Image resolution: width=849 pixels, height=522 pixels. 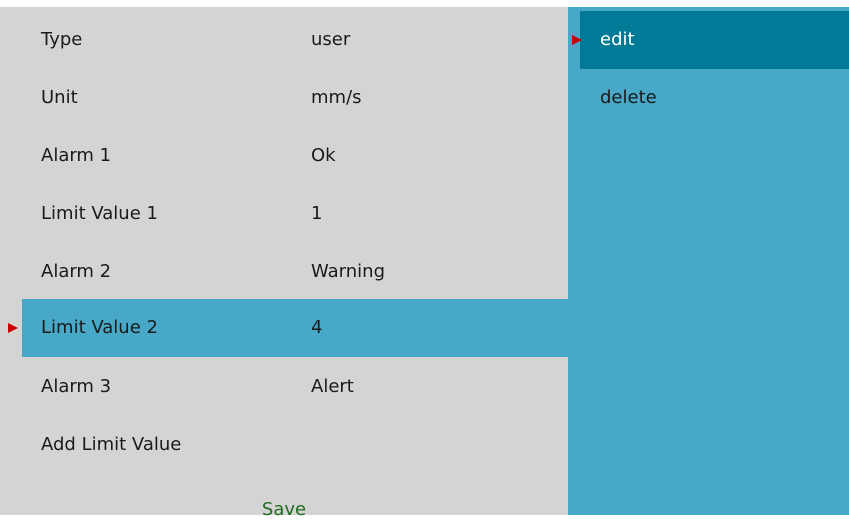 I want to click on row-label: Type, so click(x=62, y=39).